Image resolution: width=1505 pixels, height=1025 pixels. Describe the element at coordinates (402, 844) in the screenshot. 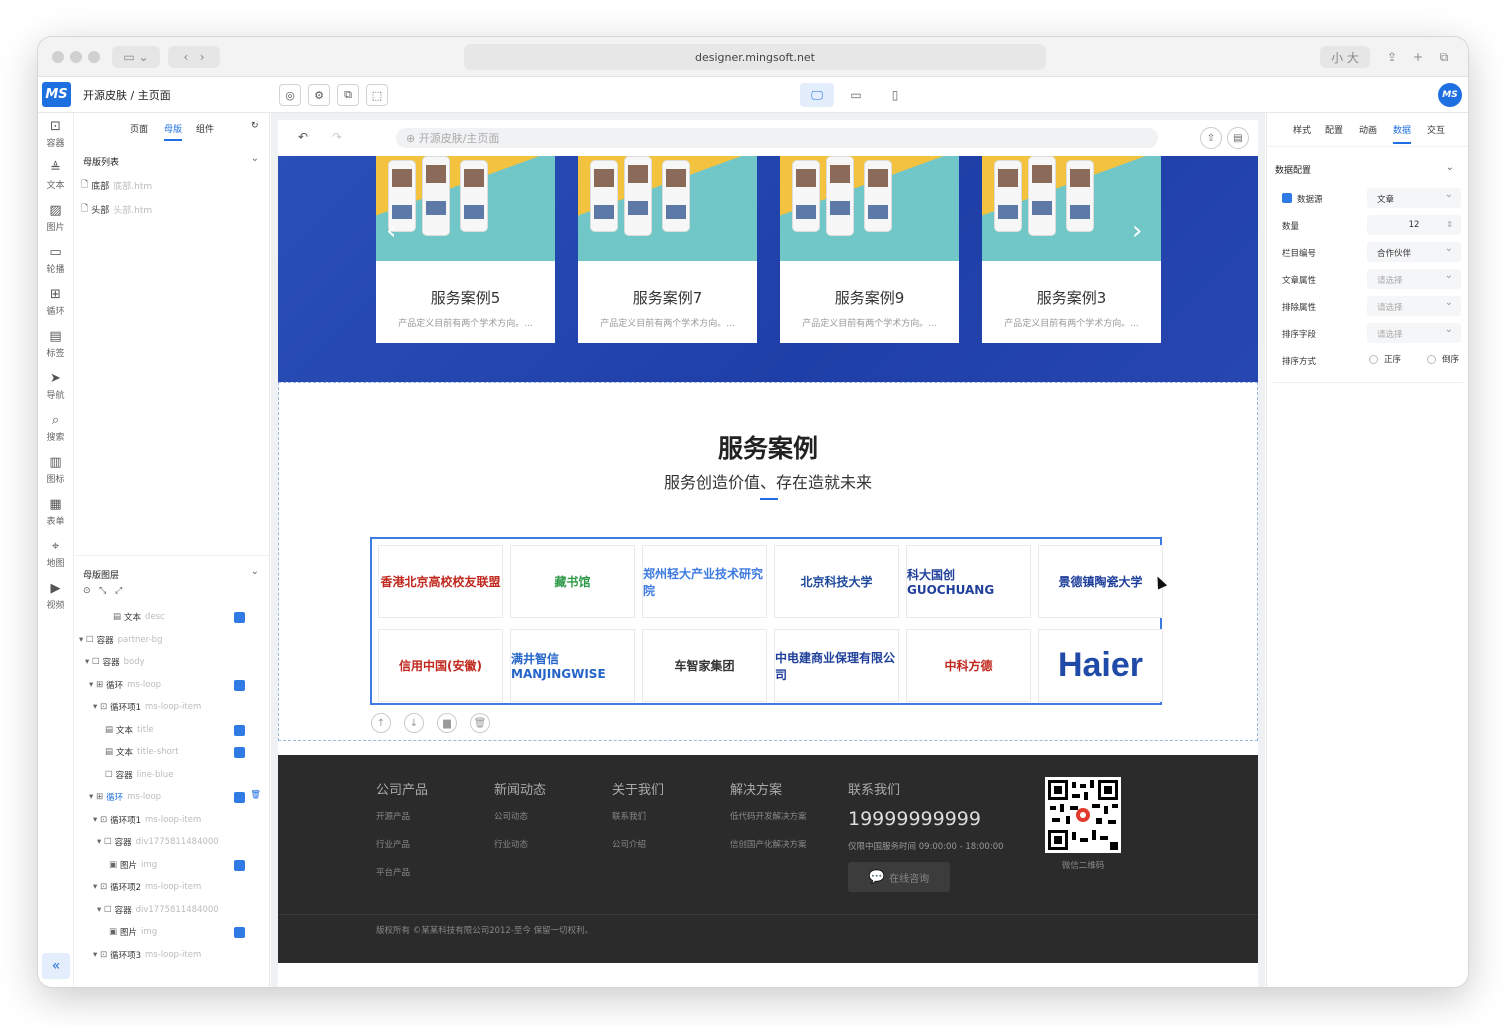

I see `footer-link: 行业产品` at that location.